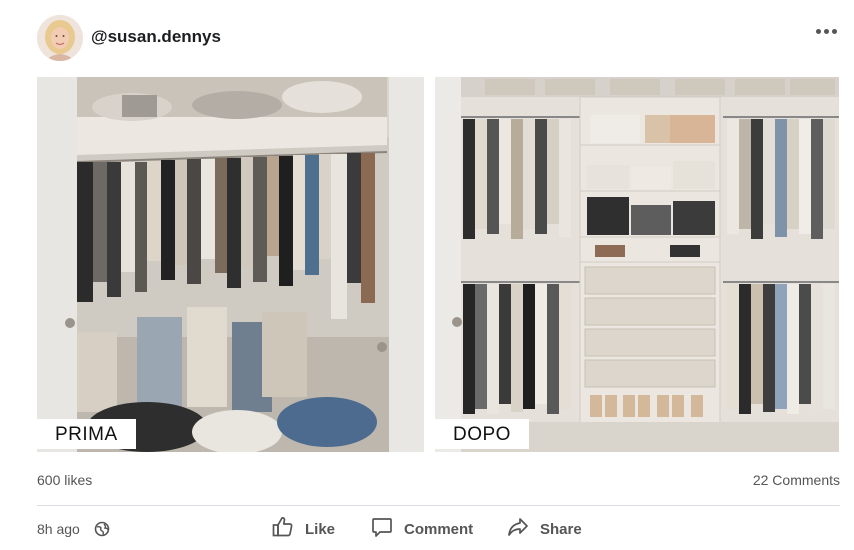 The width and height of the screenshot is (854, 550). What do you see at coordinates (320, 529) in the screenshot?
I see `like-label: Like` at bounding box center [320, 529].